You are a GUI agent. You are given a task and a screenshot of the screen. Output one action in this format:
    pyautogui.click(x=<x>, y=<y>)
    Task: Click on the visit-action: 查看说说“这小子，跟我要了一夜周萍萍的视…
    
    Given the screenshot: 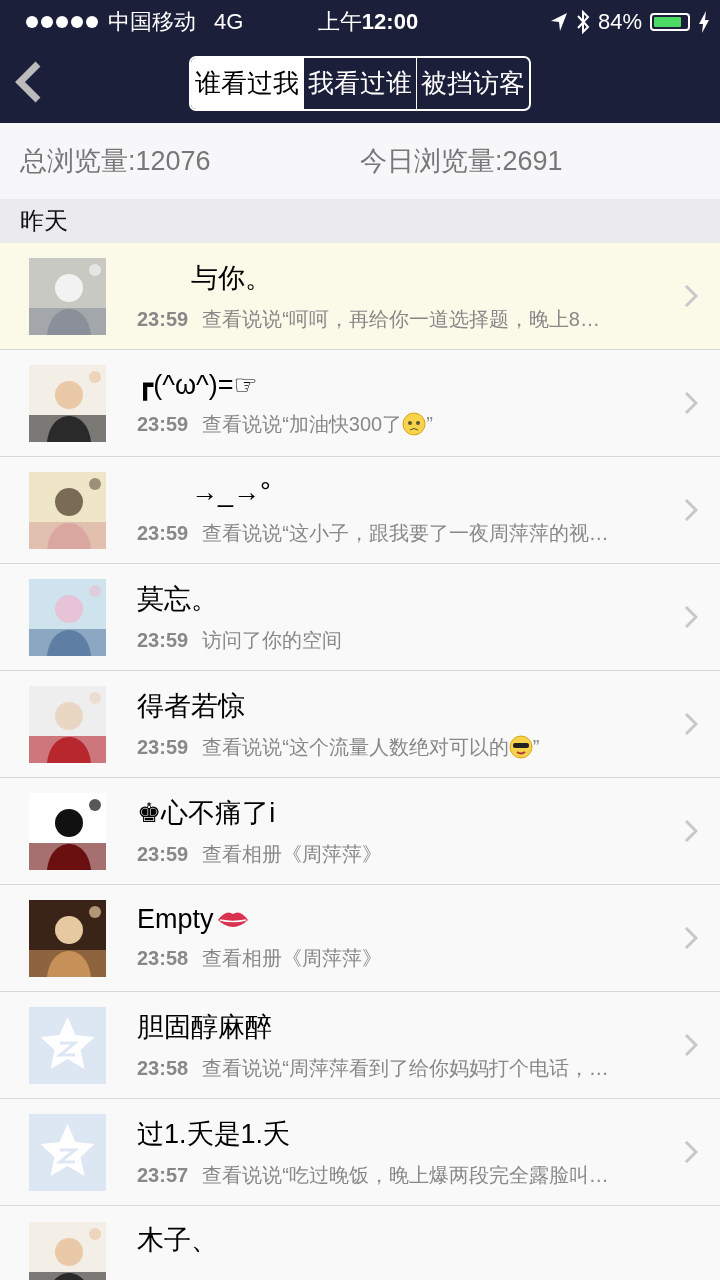 What is the action you would take?
    pyautogui.click(x=405, y=533)
    